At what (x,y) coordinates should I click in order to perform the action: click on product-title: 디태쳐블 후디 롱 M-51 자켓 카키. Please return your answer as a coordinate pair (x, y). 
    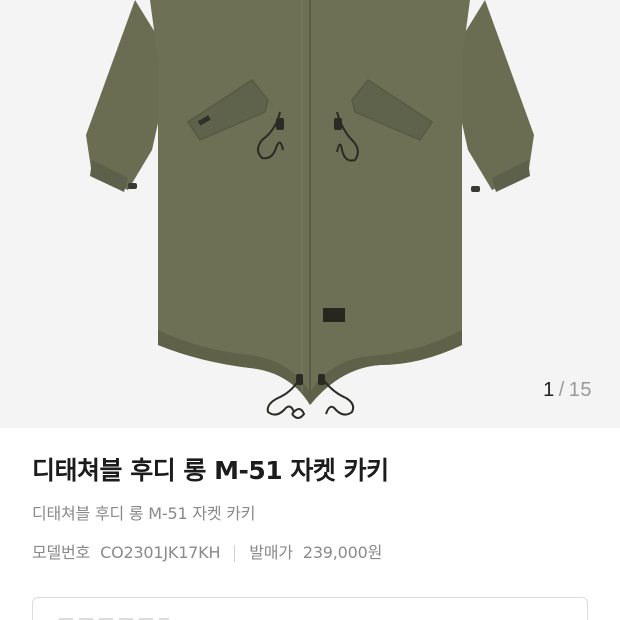
    Looking at the image, I should click on (210, 470).